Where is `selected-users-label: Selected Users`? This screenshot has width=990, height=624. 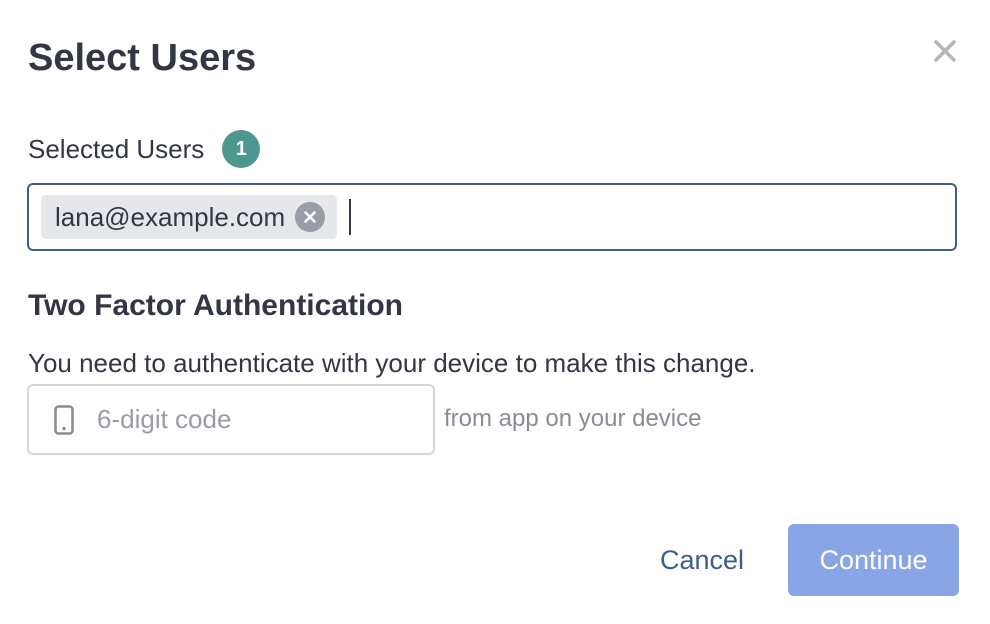 selected-users-label: Selected Users is located at coordinates (116, 149).